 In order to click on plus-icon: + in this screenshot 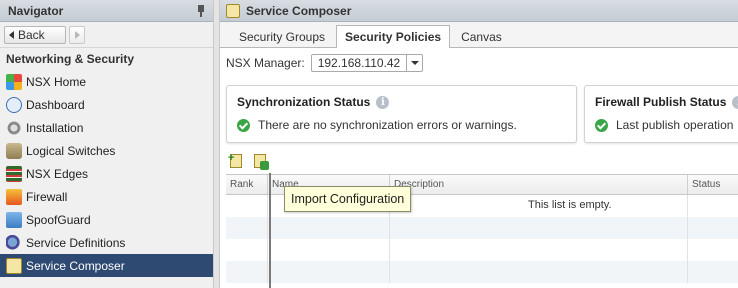, I will do `click(231, 158)`.